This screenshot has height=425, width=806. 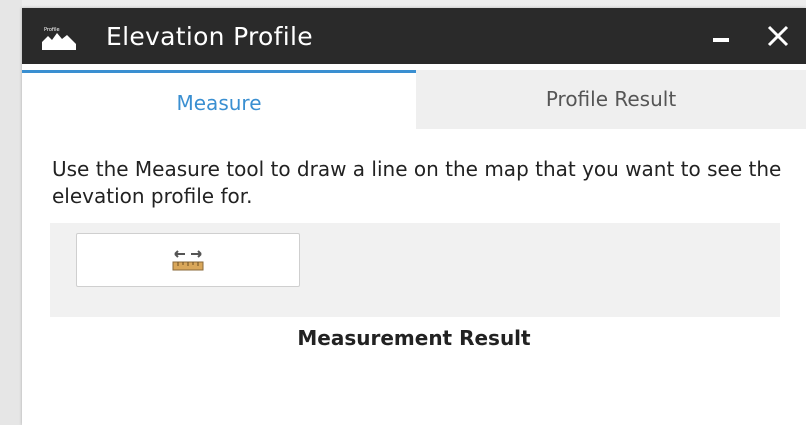 I want to click on tab-bar: Measure Profile Result, so click(x=414, y=96).